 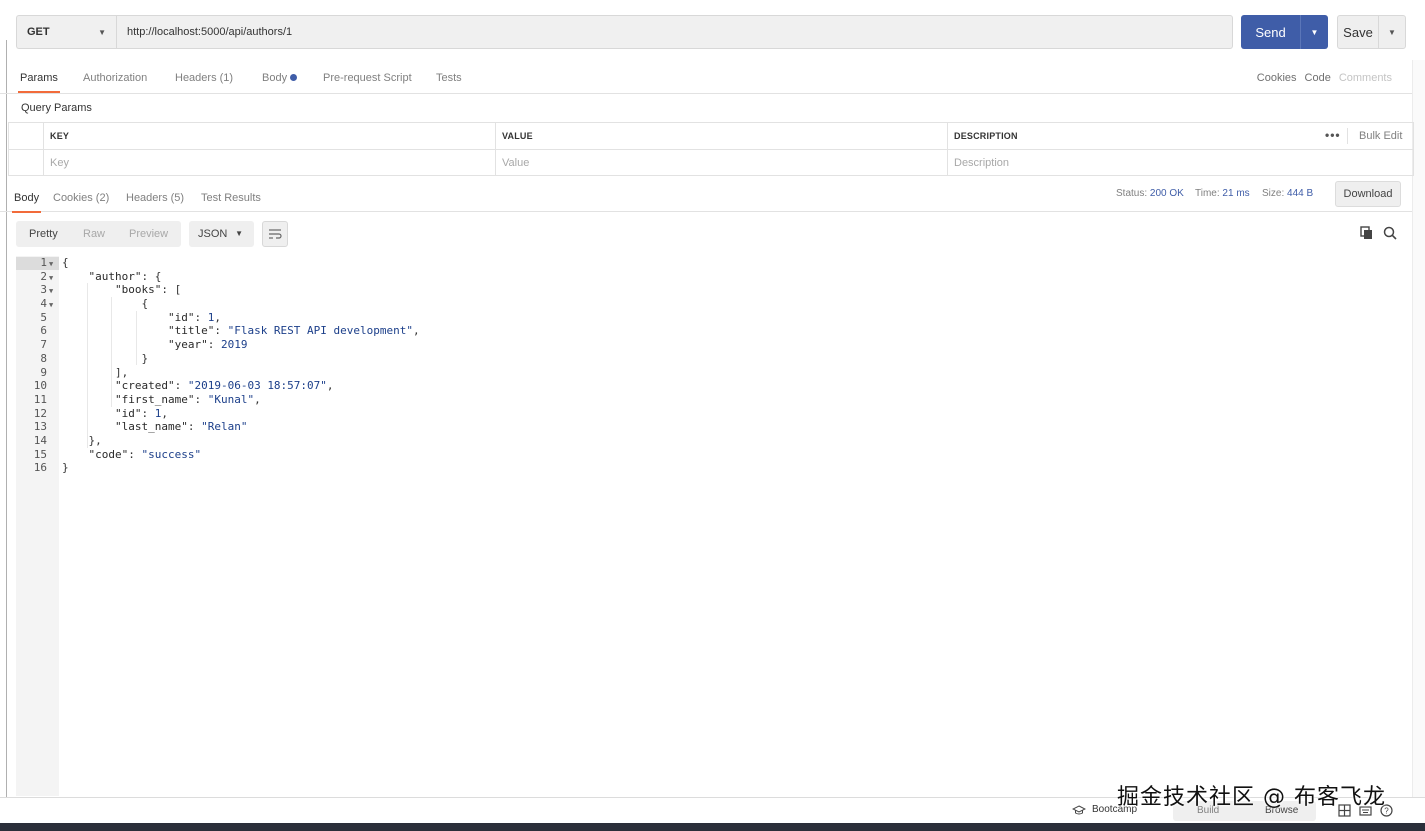 What do you see at coordinates (1365, 78) in the screenshot?
I see `comments-link: Comments` at bounding box center [1365, 78].